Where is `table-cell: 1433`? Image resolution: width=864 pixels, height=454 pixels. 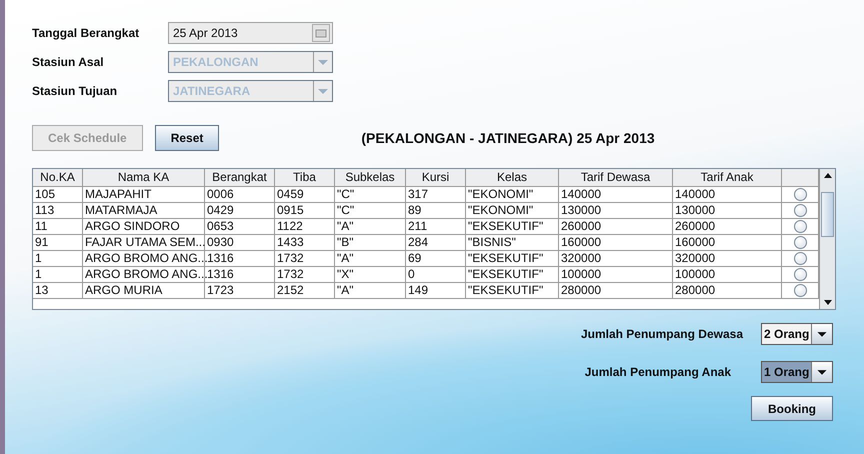 table-cell: 1433 is located at coordinates (305, 243).